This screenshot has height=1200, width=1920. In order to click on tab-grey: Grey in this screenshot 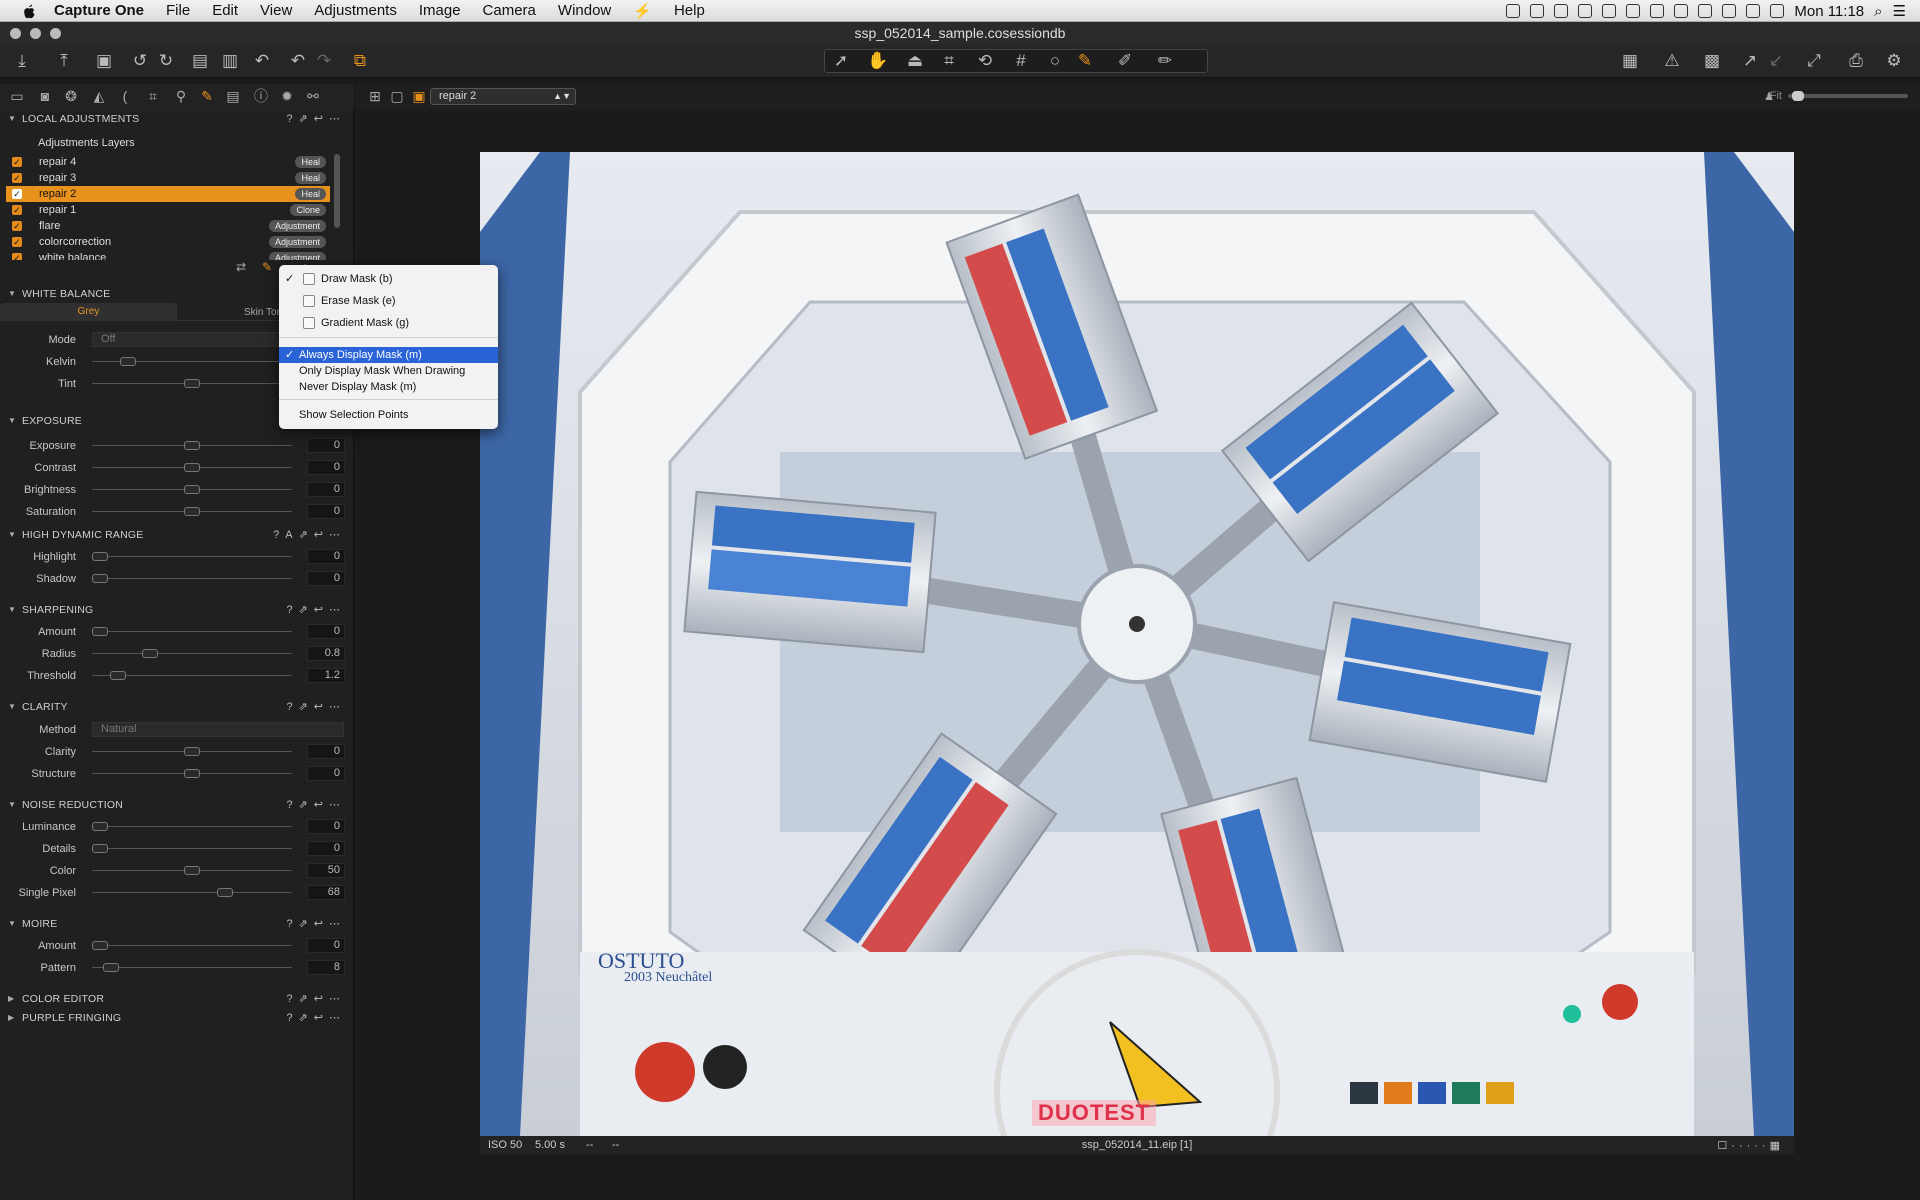, I will do `click(88, 312)`.